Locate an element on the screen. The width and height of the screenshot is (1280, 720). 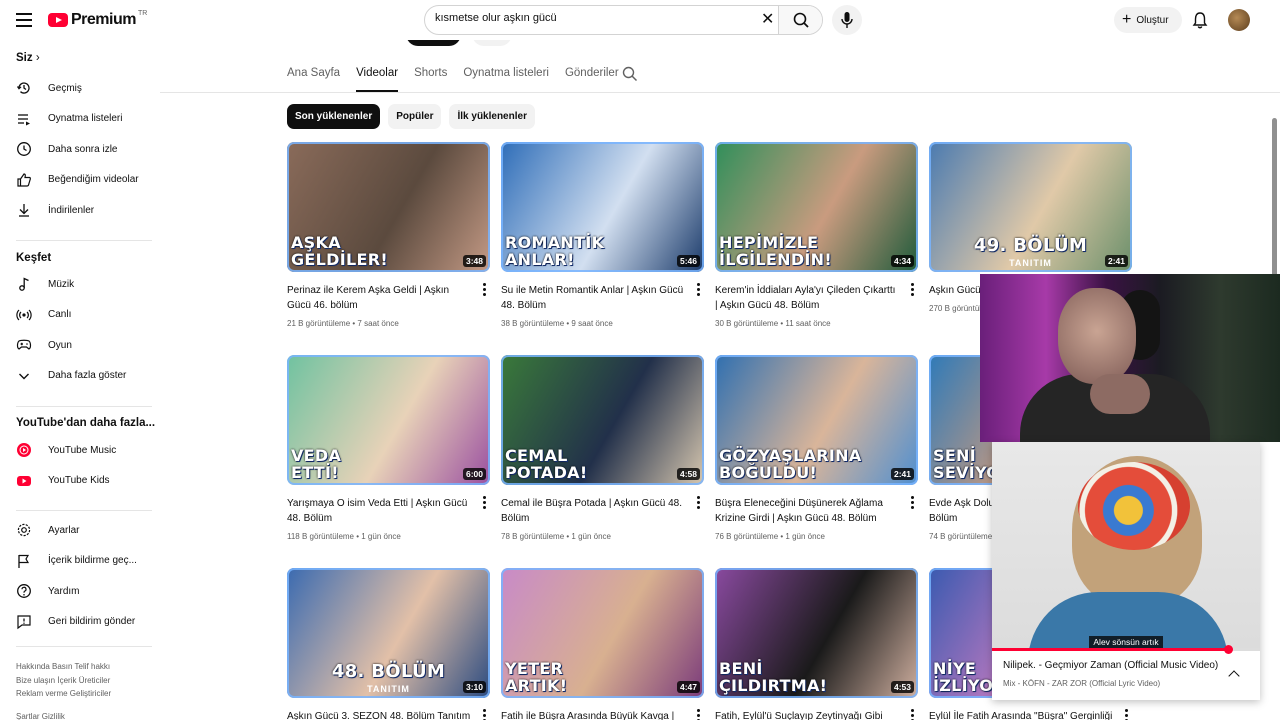
plus-icon: + is located at coordinates (1127, 19).